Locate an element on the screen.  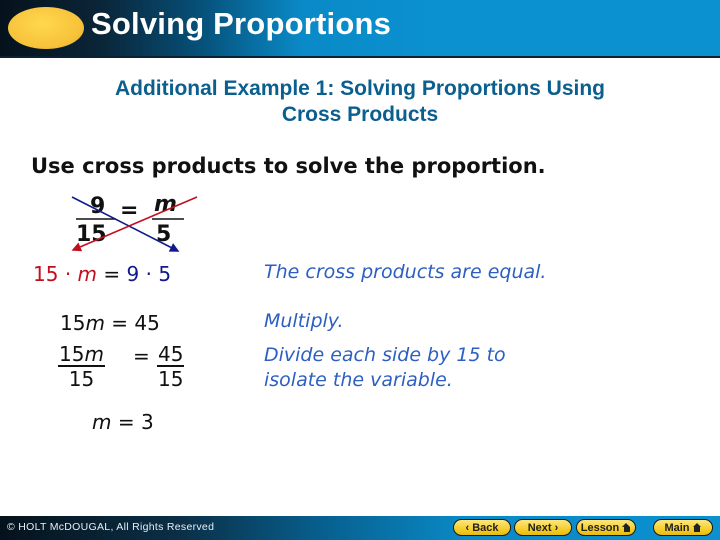
step-1-left-variable: m is located at coordinates (87, 274).